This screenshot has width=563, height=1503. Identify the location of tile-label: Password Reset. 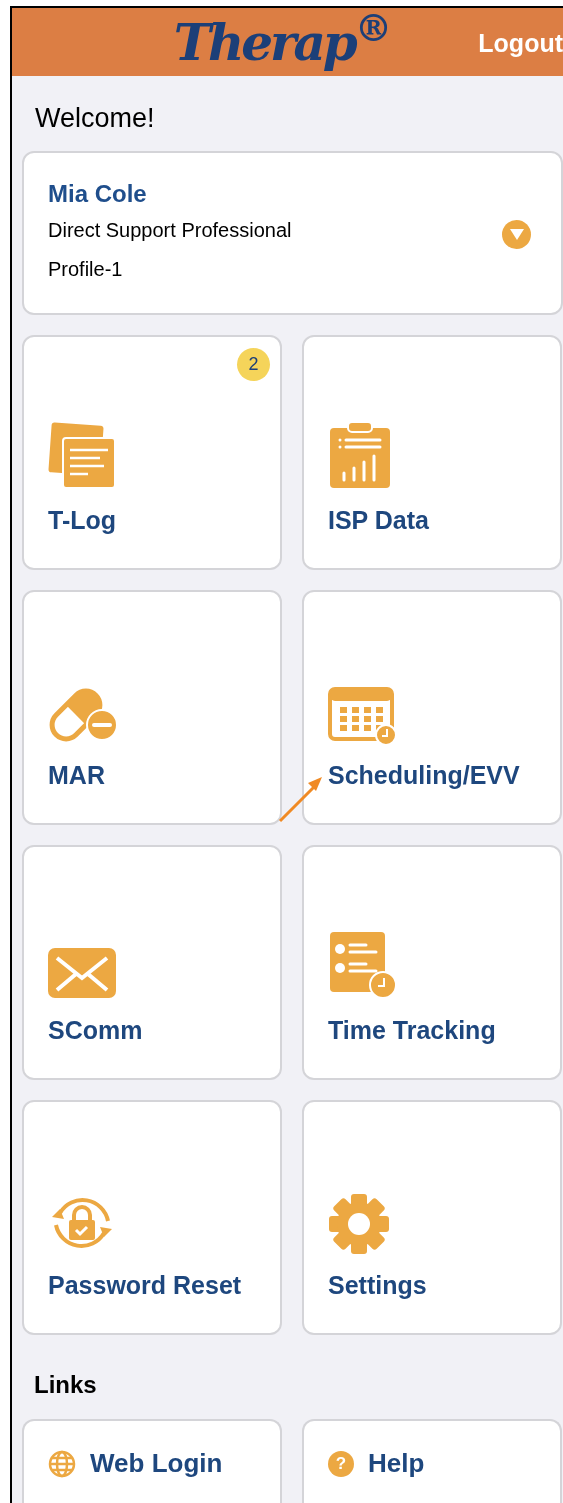
(145, 1285).